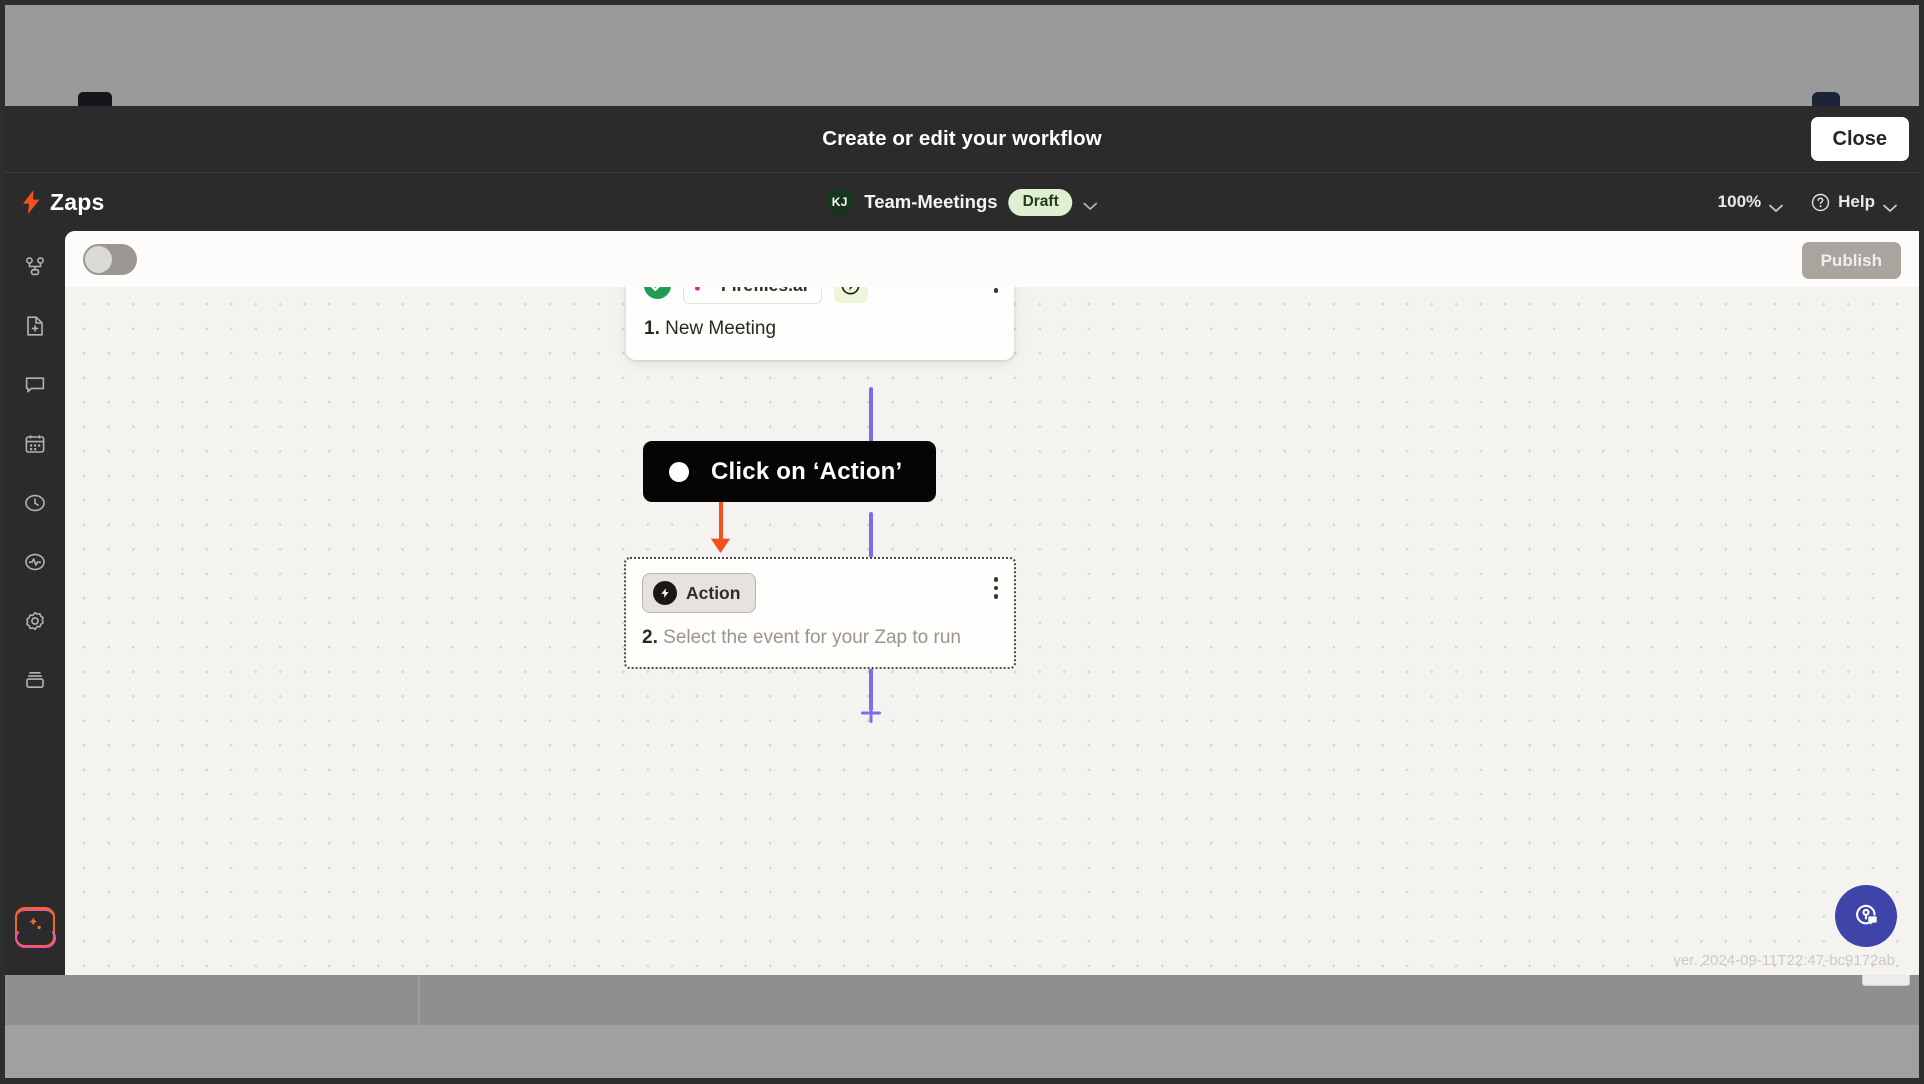  What do you see at coordinates (1784, 960) in the screenshot?
I see `version-label: ver. 2024-09-11T22:47-bc9172ab` at bounding box center [1784, 960].